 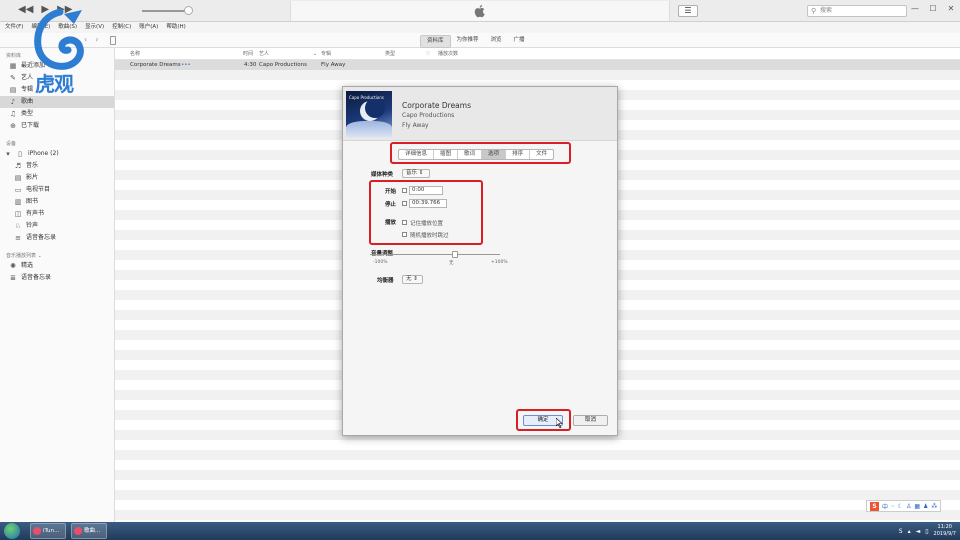 I want to click on sidebar-item-iphone: ▾ ▯ iPhone (2), so click(x=57, y=154).